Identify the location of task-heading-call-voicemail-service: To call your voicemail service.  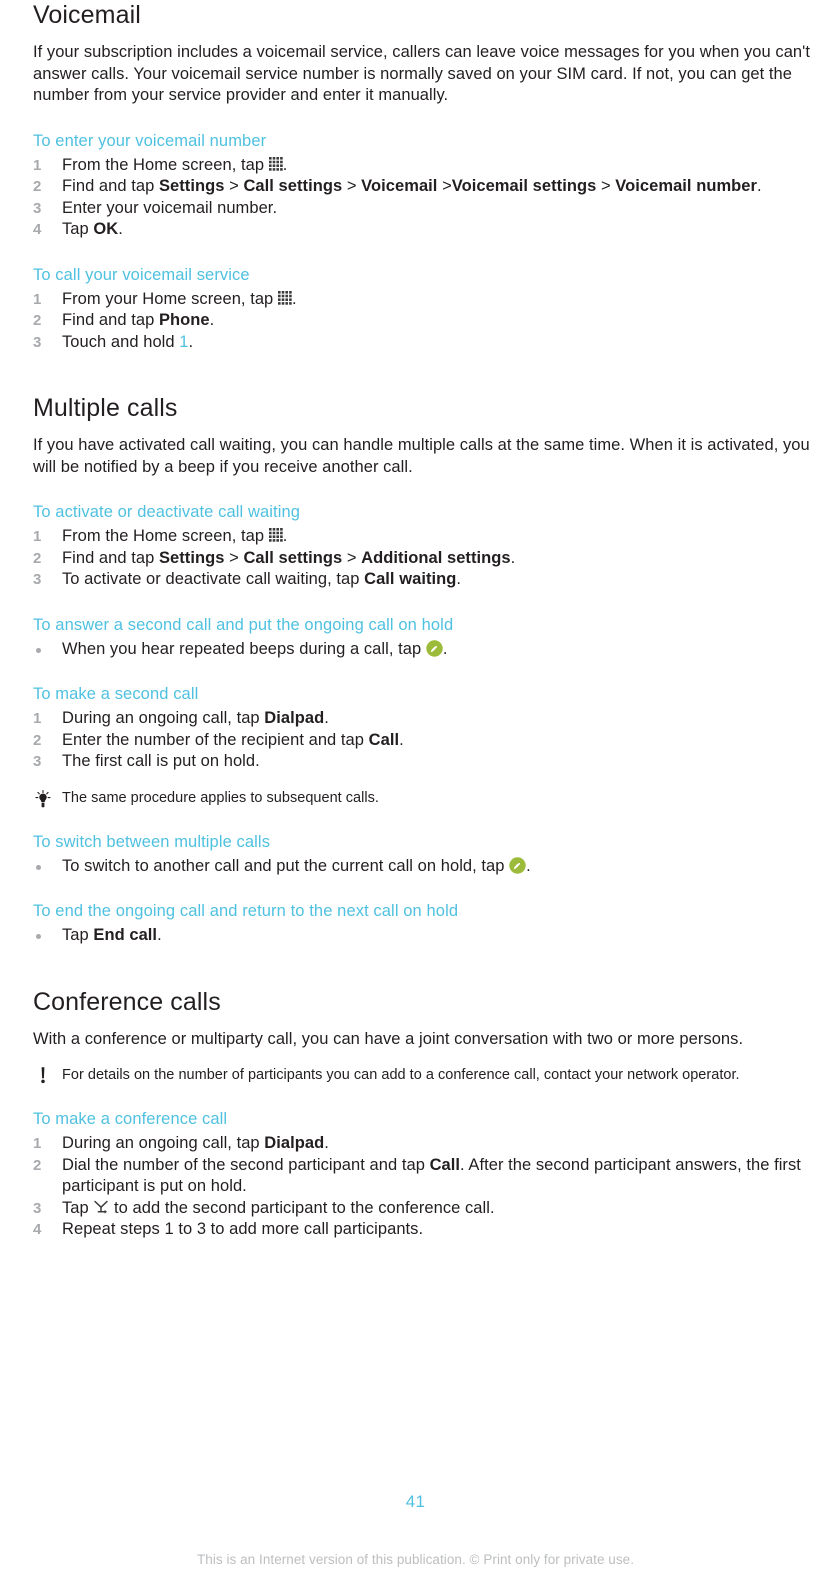
(141, 274).